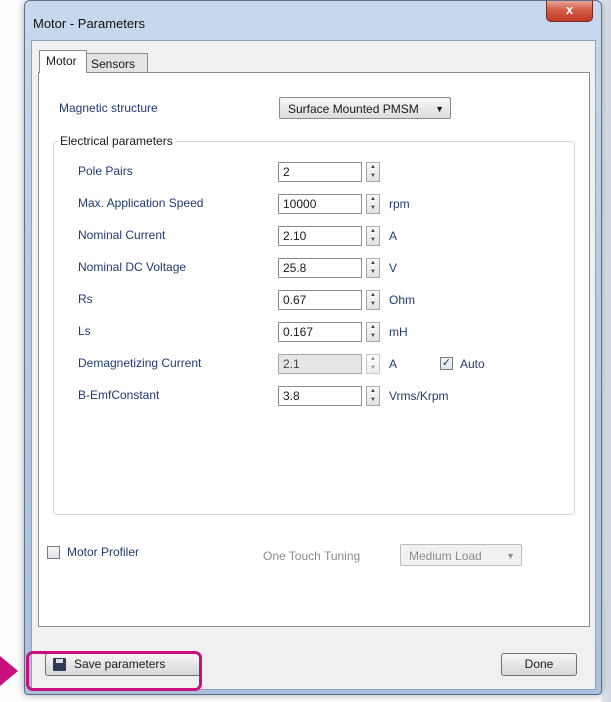 This screenshot has width=611, height=702. What do you see at coordinates (393, 268) in the screenshot?
I see `nominal-dc-voltage-unit: V` at bounding box center [393, 268].